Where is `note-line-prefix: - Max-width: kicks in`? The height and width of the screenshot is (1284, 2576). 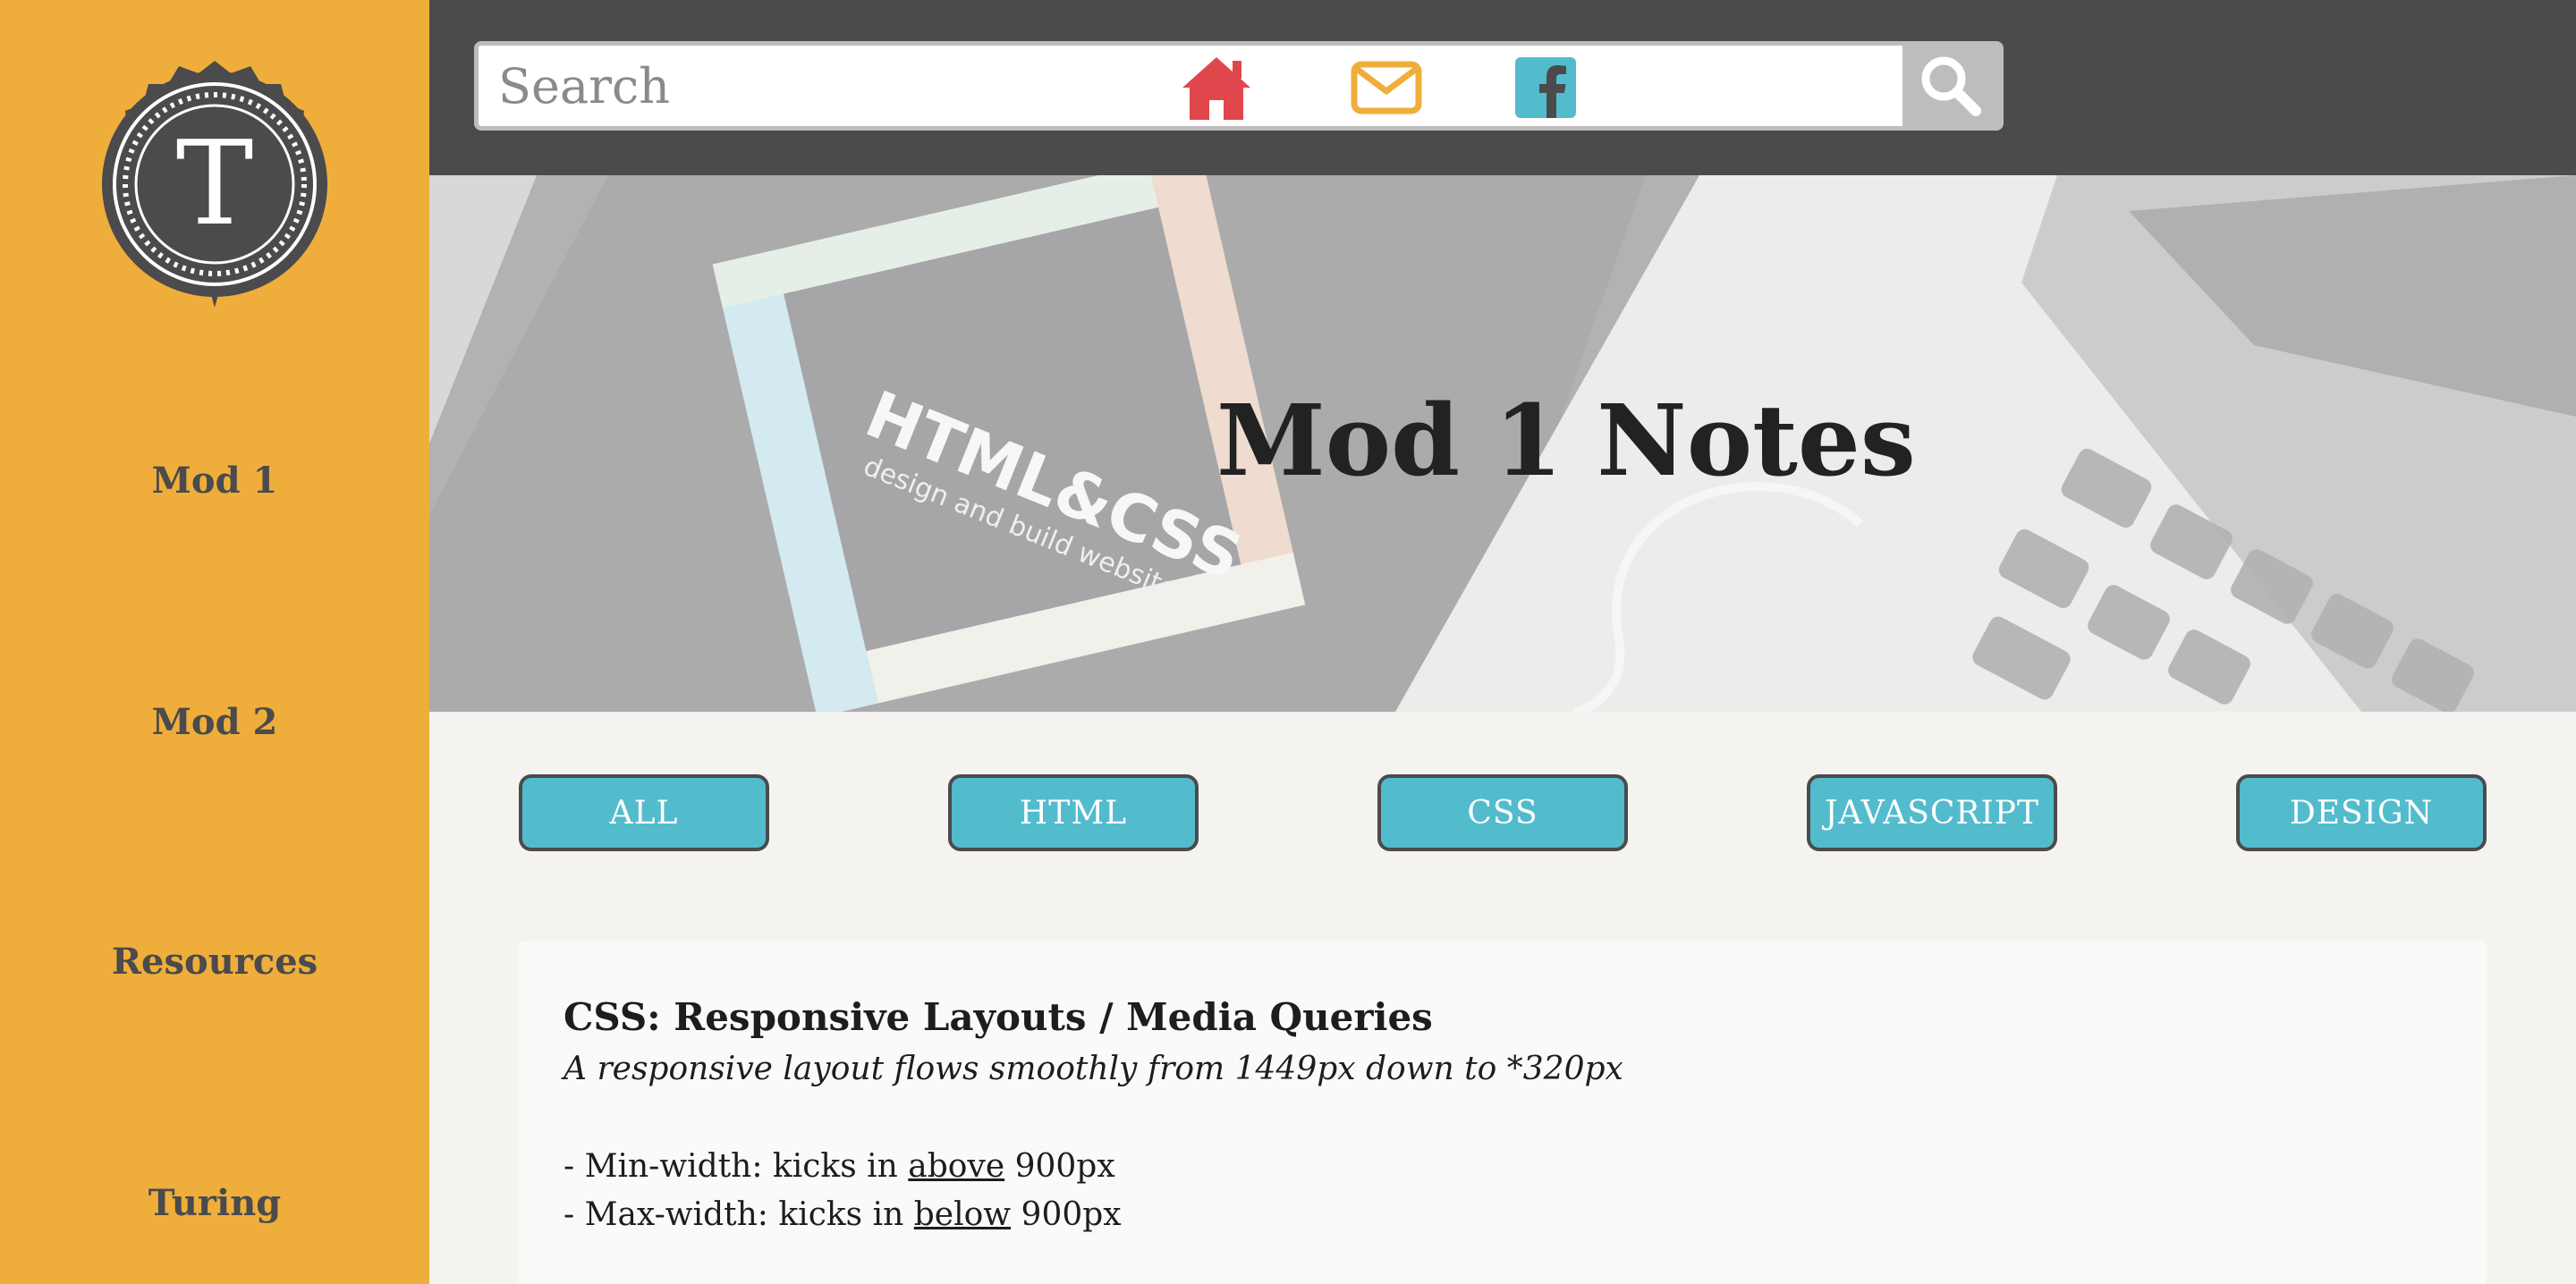
note-line-prefix: - Max-width: kicks in is located at coordinates (739, 1214).